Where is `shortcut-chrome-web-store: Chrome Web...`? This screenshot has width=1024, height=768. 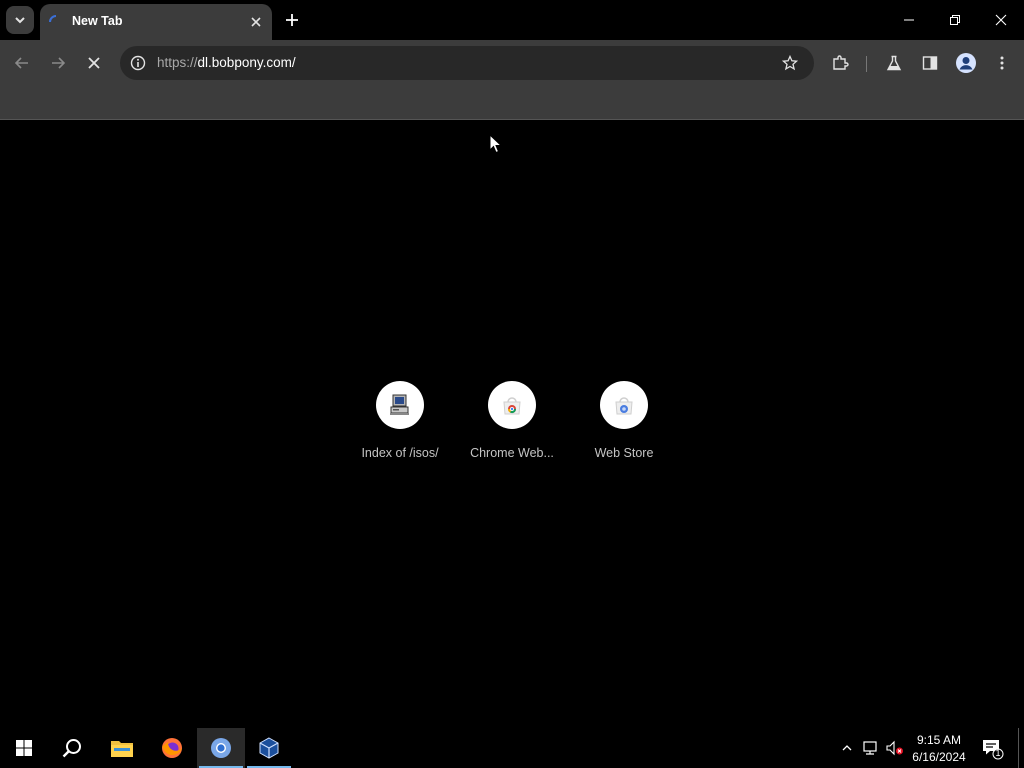 shortcut-chrome-web-store: Chrome Web... is located at coordinates (512, 429).